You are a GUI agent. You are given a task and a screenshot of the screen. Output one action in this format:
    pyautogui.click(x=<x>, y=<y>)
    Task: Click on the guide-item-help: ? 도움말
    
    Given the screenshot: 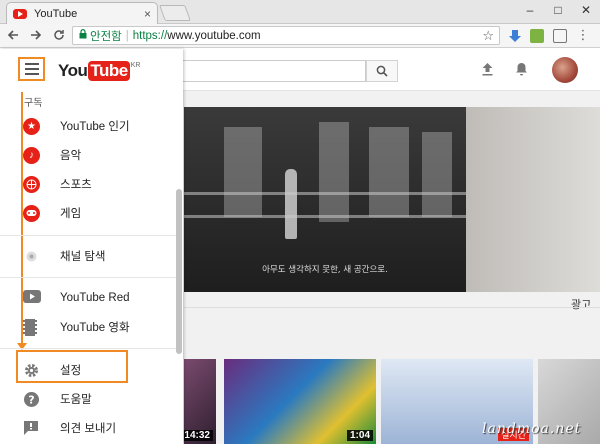 What is the action you would take?
    pyautogui.click(x=88, y=399)
    